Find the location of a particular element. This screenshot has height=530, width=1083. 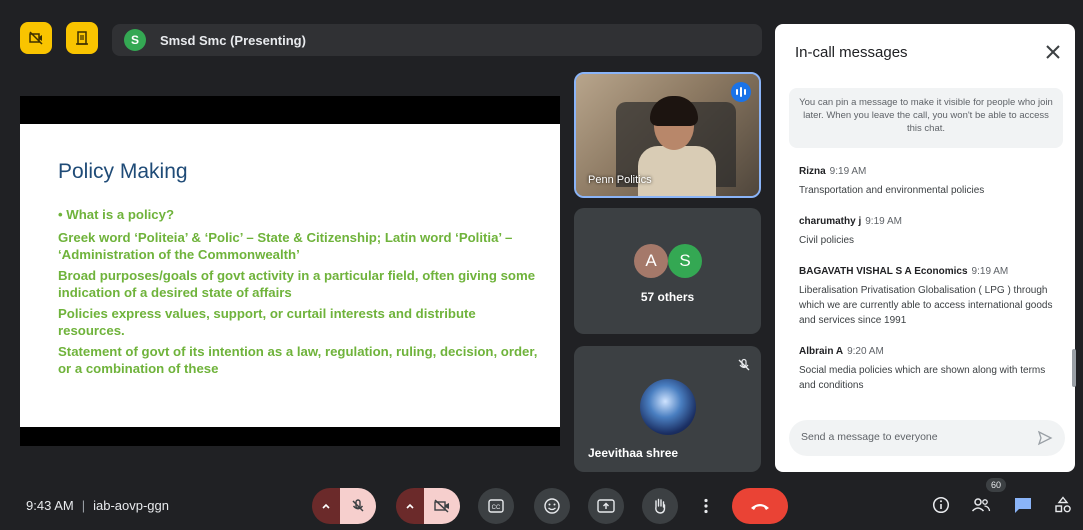

captions-button: CC is located at coordinates (496, 506).